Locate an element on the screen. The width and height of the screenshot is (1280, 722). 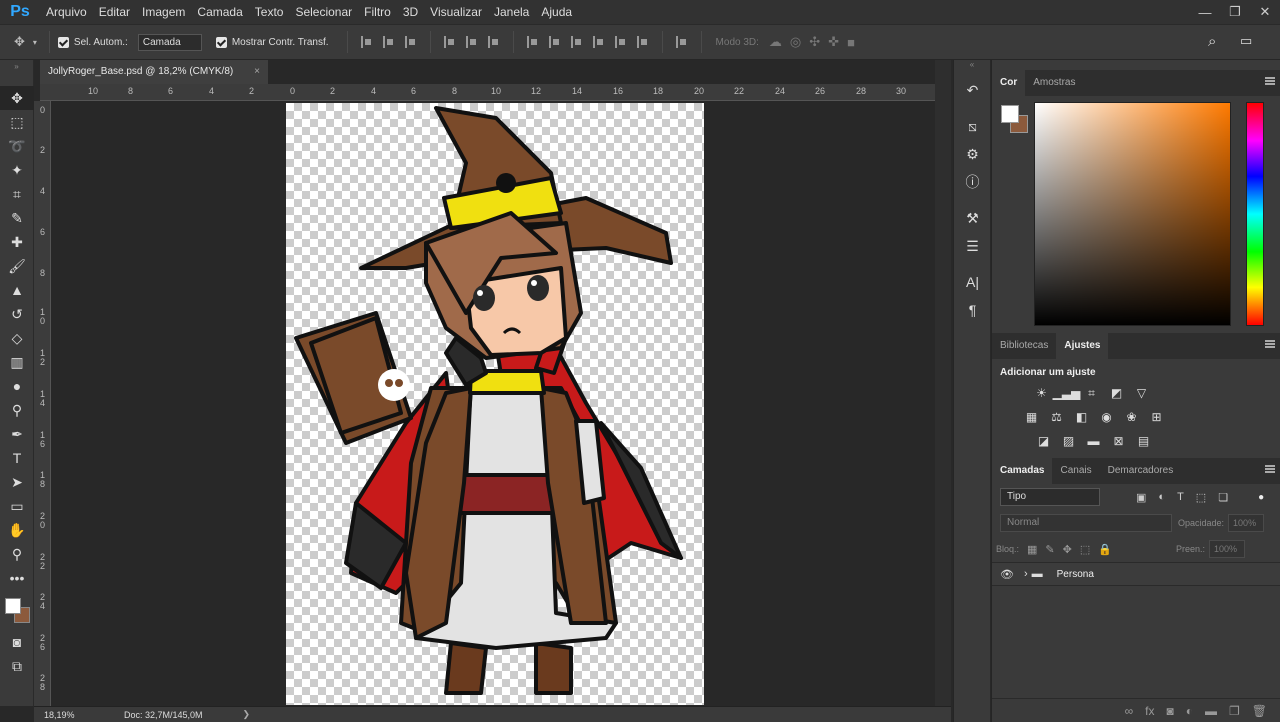
brightness-icon: ☀ is located at coordinates (1041, 393).